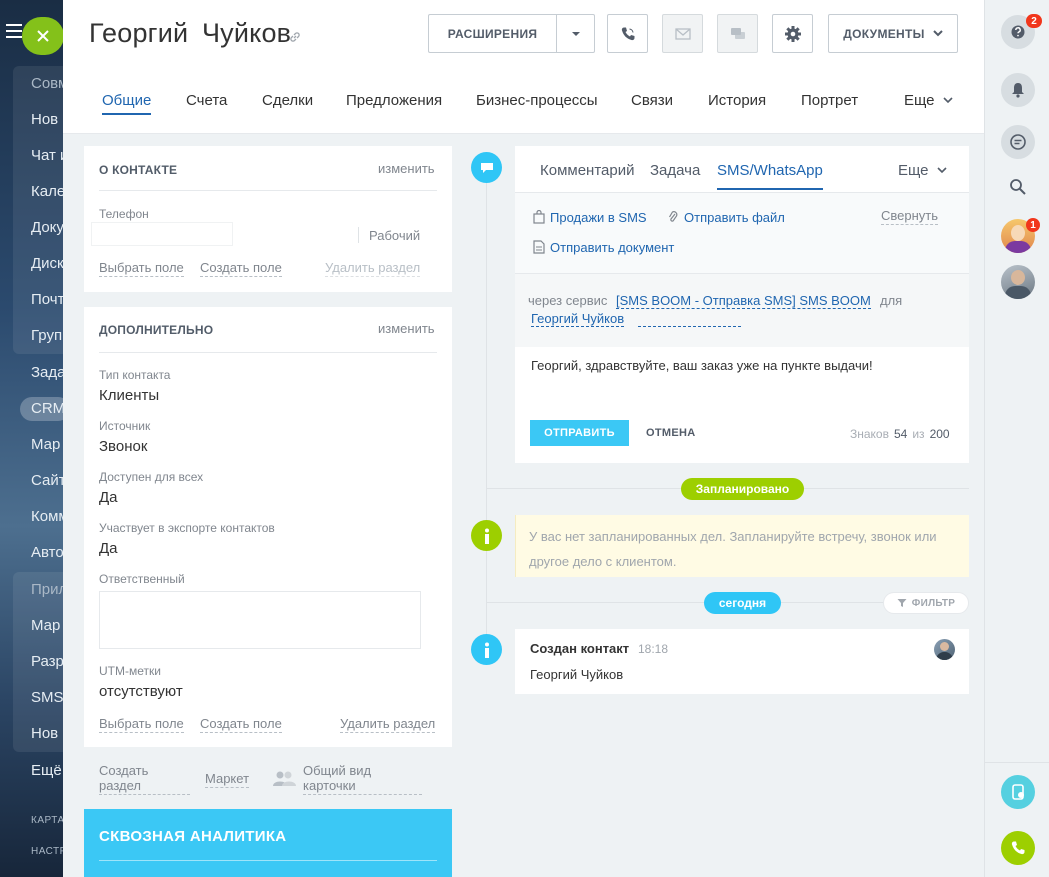 Image resolution: width=1049 pixels, height=877 pixels. I want to click on menu-item: Груп, so click(46, 335).